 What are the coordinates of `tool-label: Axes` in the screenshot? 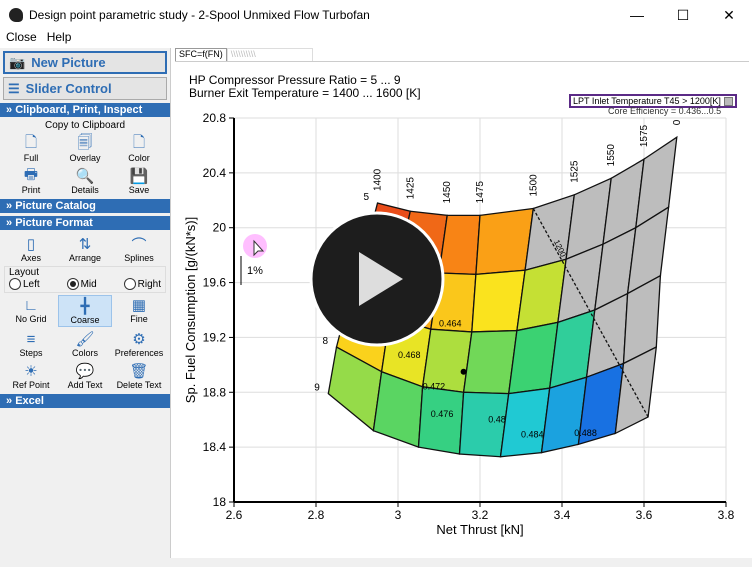 It's located at (30, 258).